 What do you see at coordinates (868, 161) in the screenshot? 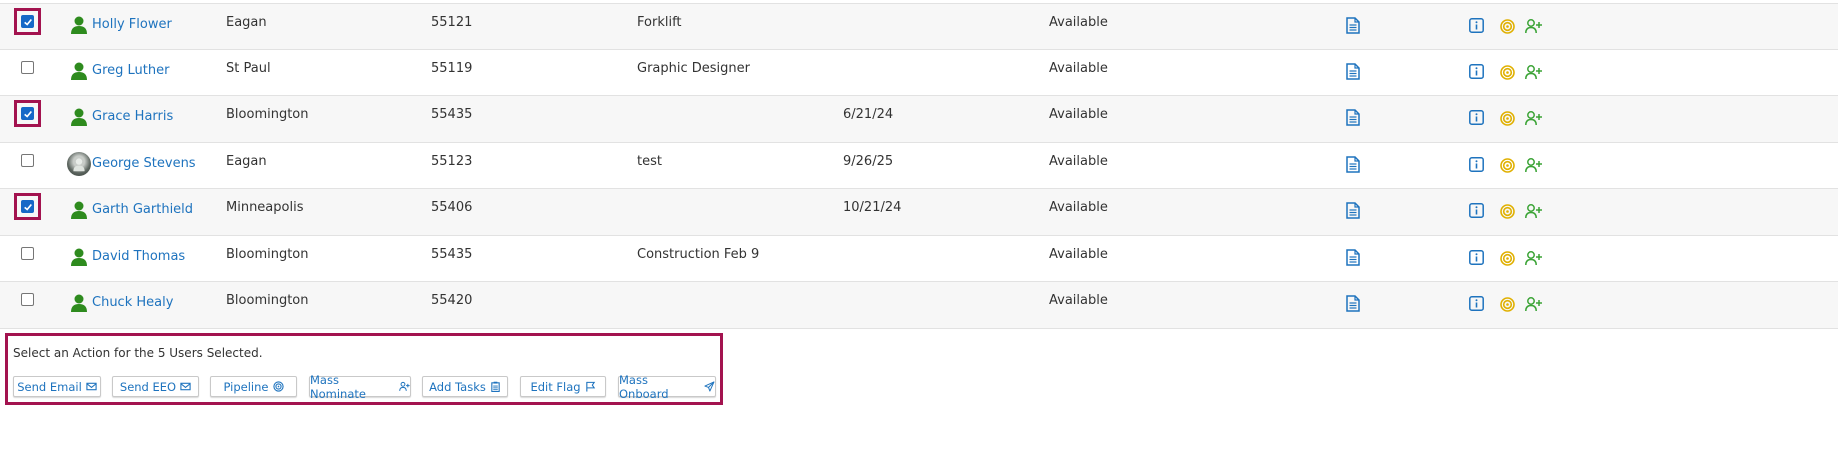
I see `date-cell: 9/26/25` at bounding box center [868, 161].